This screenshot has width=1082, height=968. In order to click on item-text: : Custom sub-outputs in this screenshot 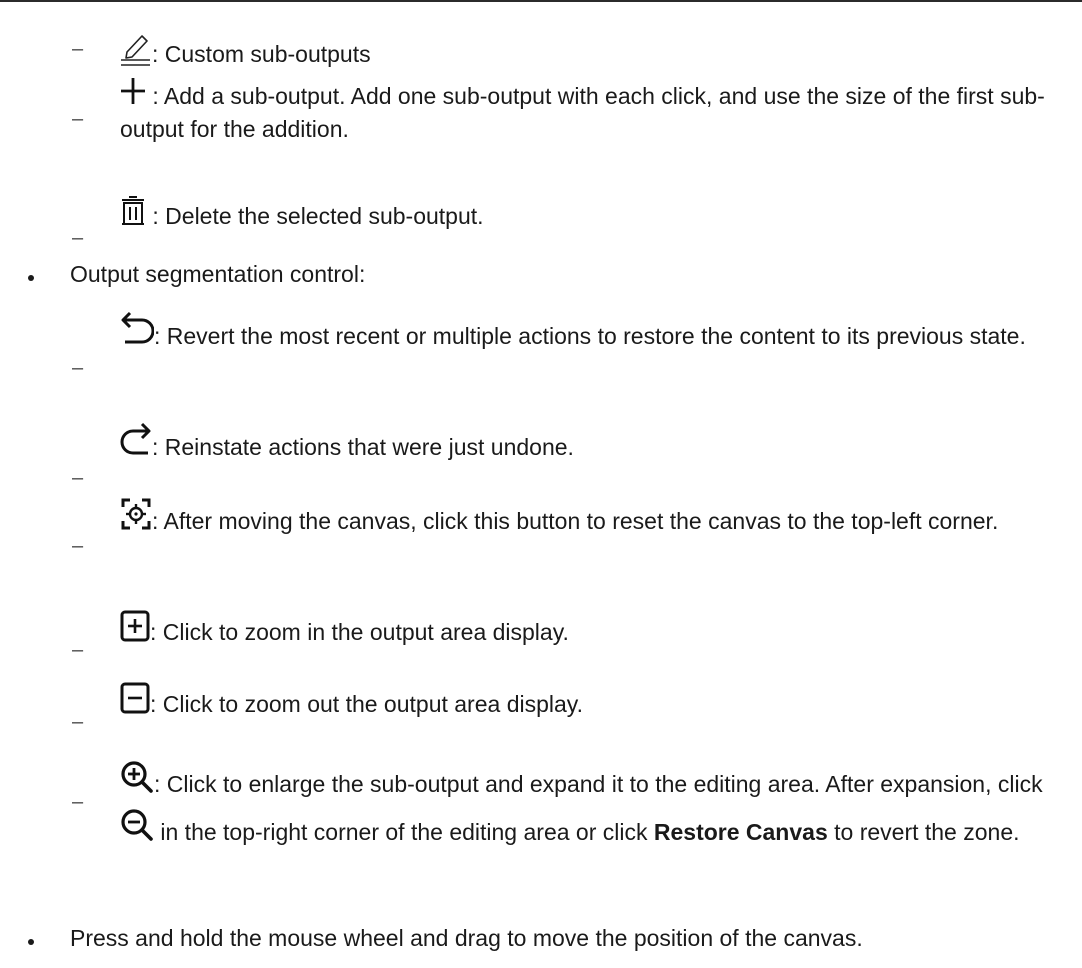, I will do `click(261, 54)`.